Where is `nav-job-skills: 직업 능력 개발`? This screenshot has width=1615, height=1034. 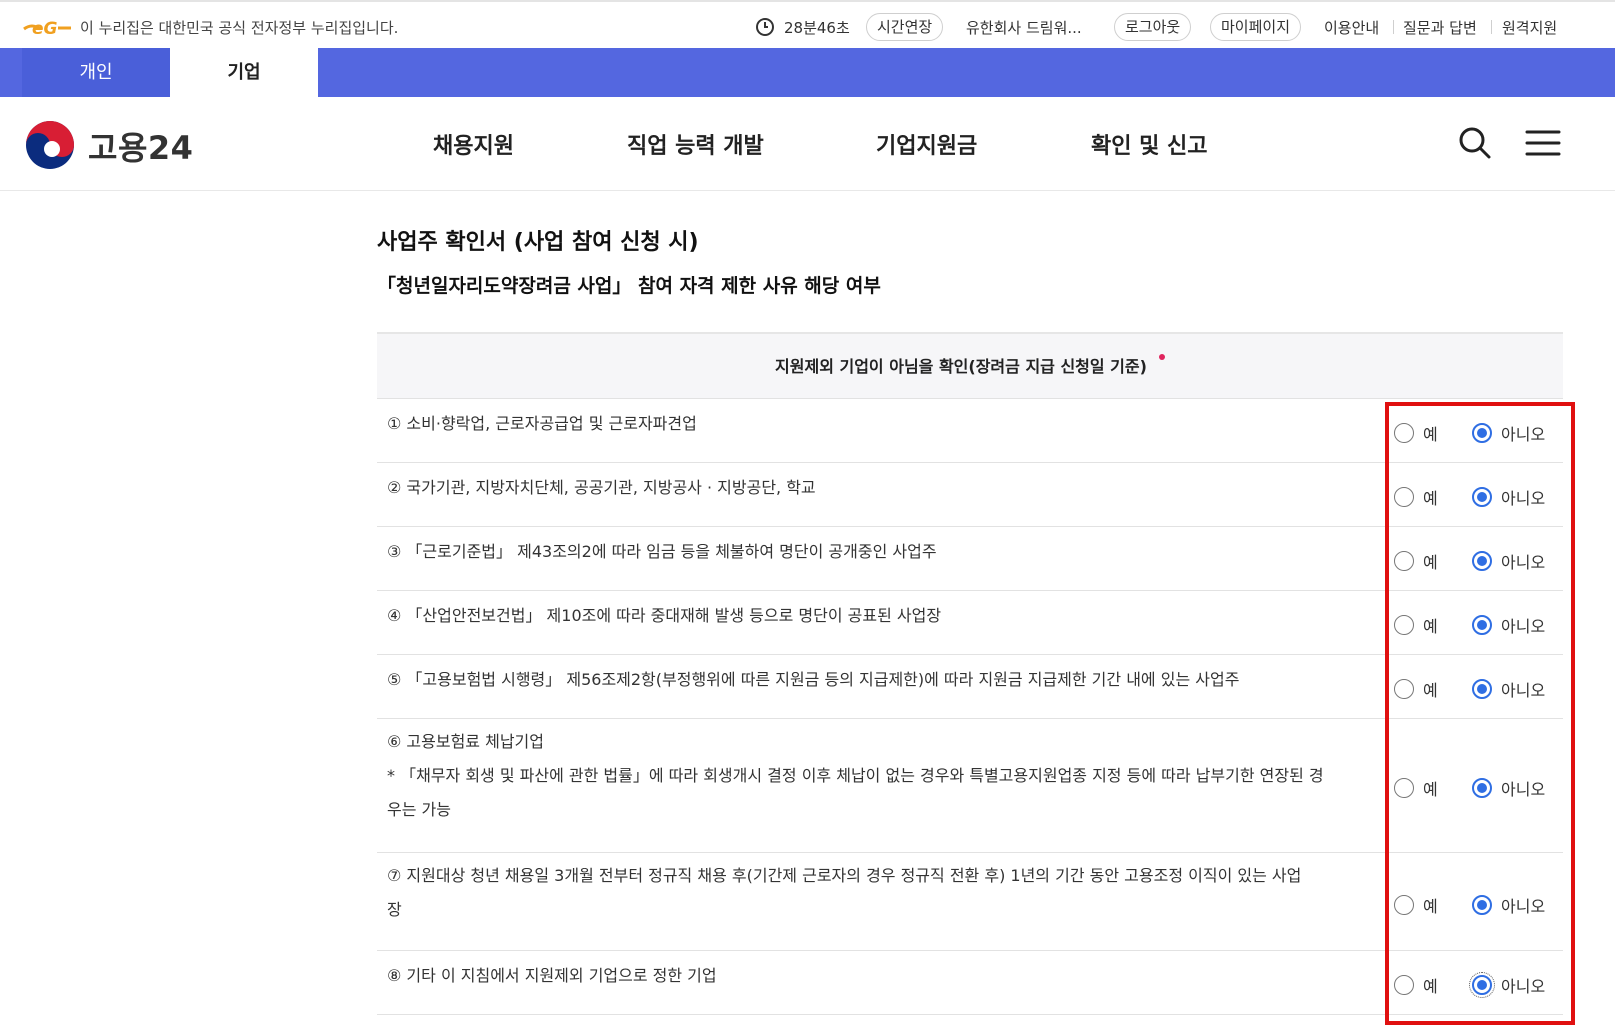 nav-job-skills: 직업 능력 개발 is located at coordinates (695, 144).